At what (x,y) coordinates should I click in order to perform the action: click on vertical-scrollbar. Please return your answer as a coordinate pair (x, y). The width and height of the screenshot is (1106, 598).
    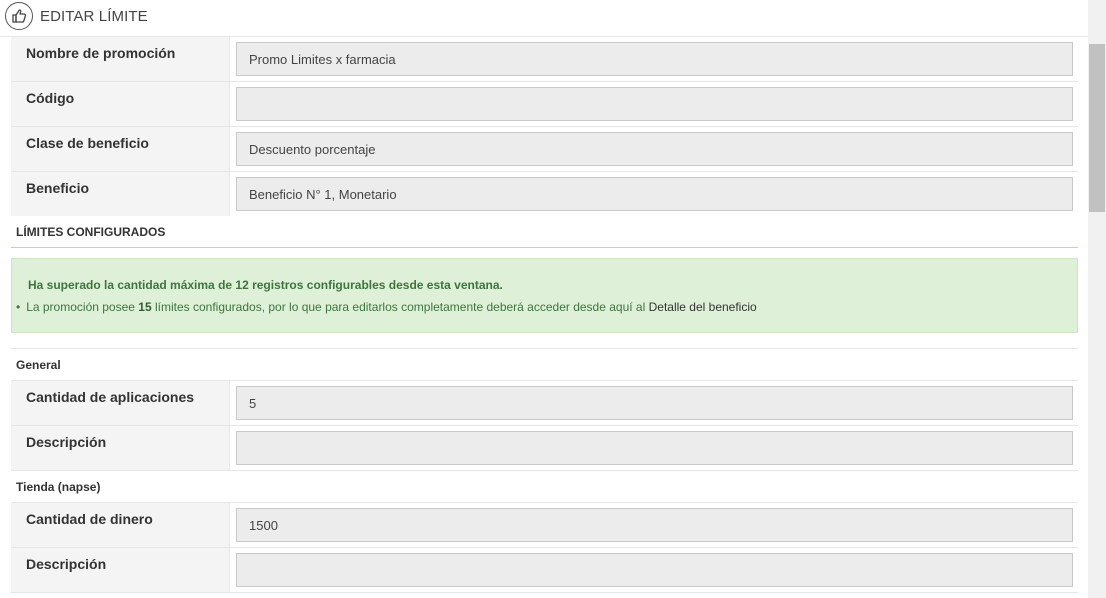
    Looking at the image, I should click on (1097, 299).